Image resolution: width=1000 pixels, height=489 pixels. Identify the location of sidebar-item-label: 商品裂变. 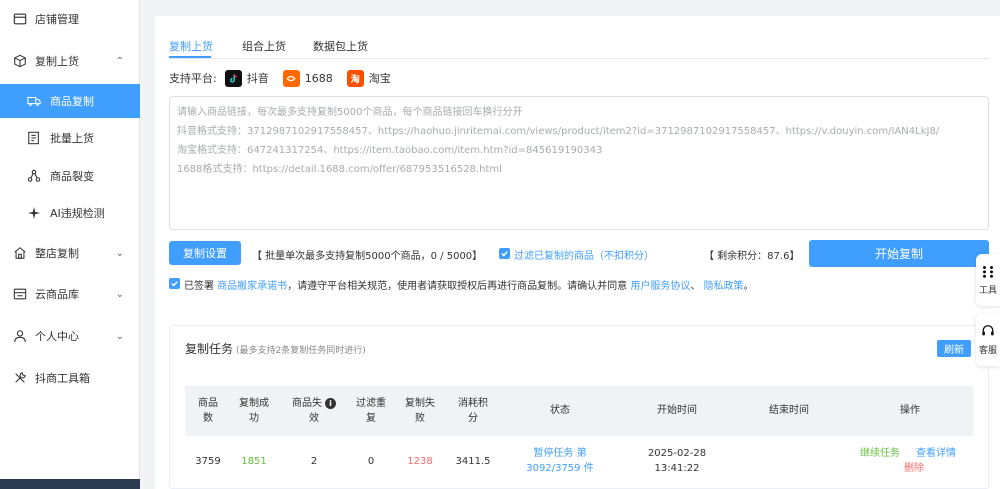
(72, 176).